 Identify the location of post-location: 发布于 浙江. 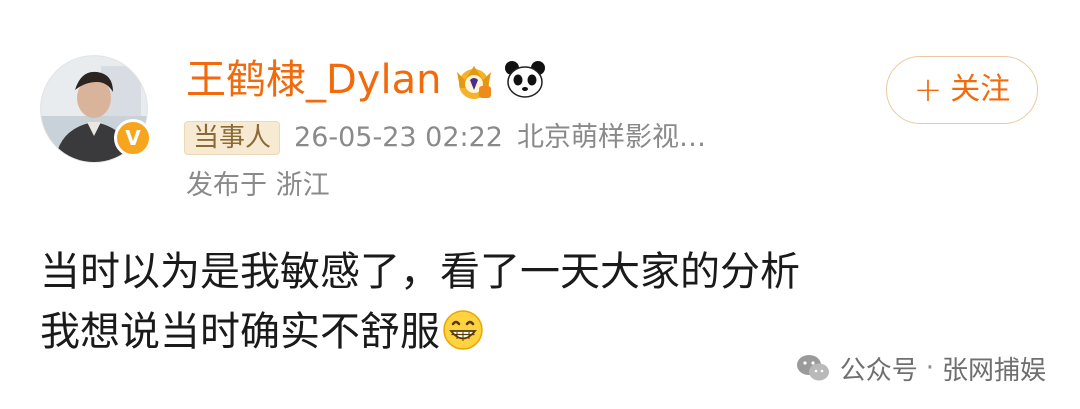
(258, 185).